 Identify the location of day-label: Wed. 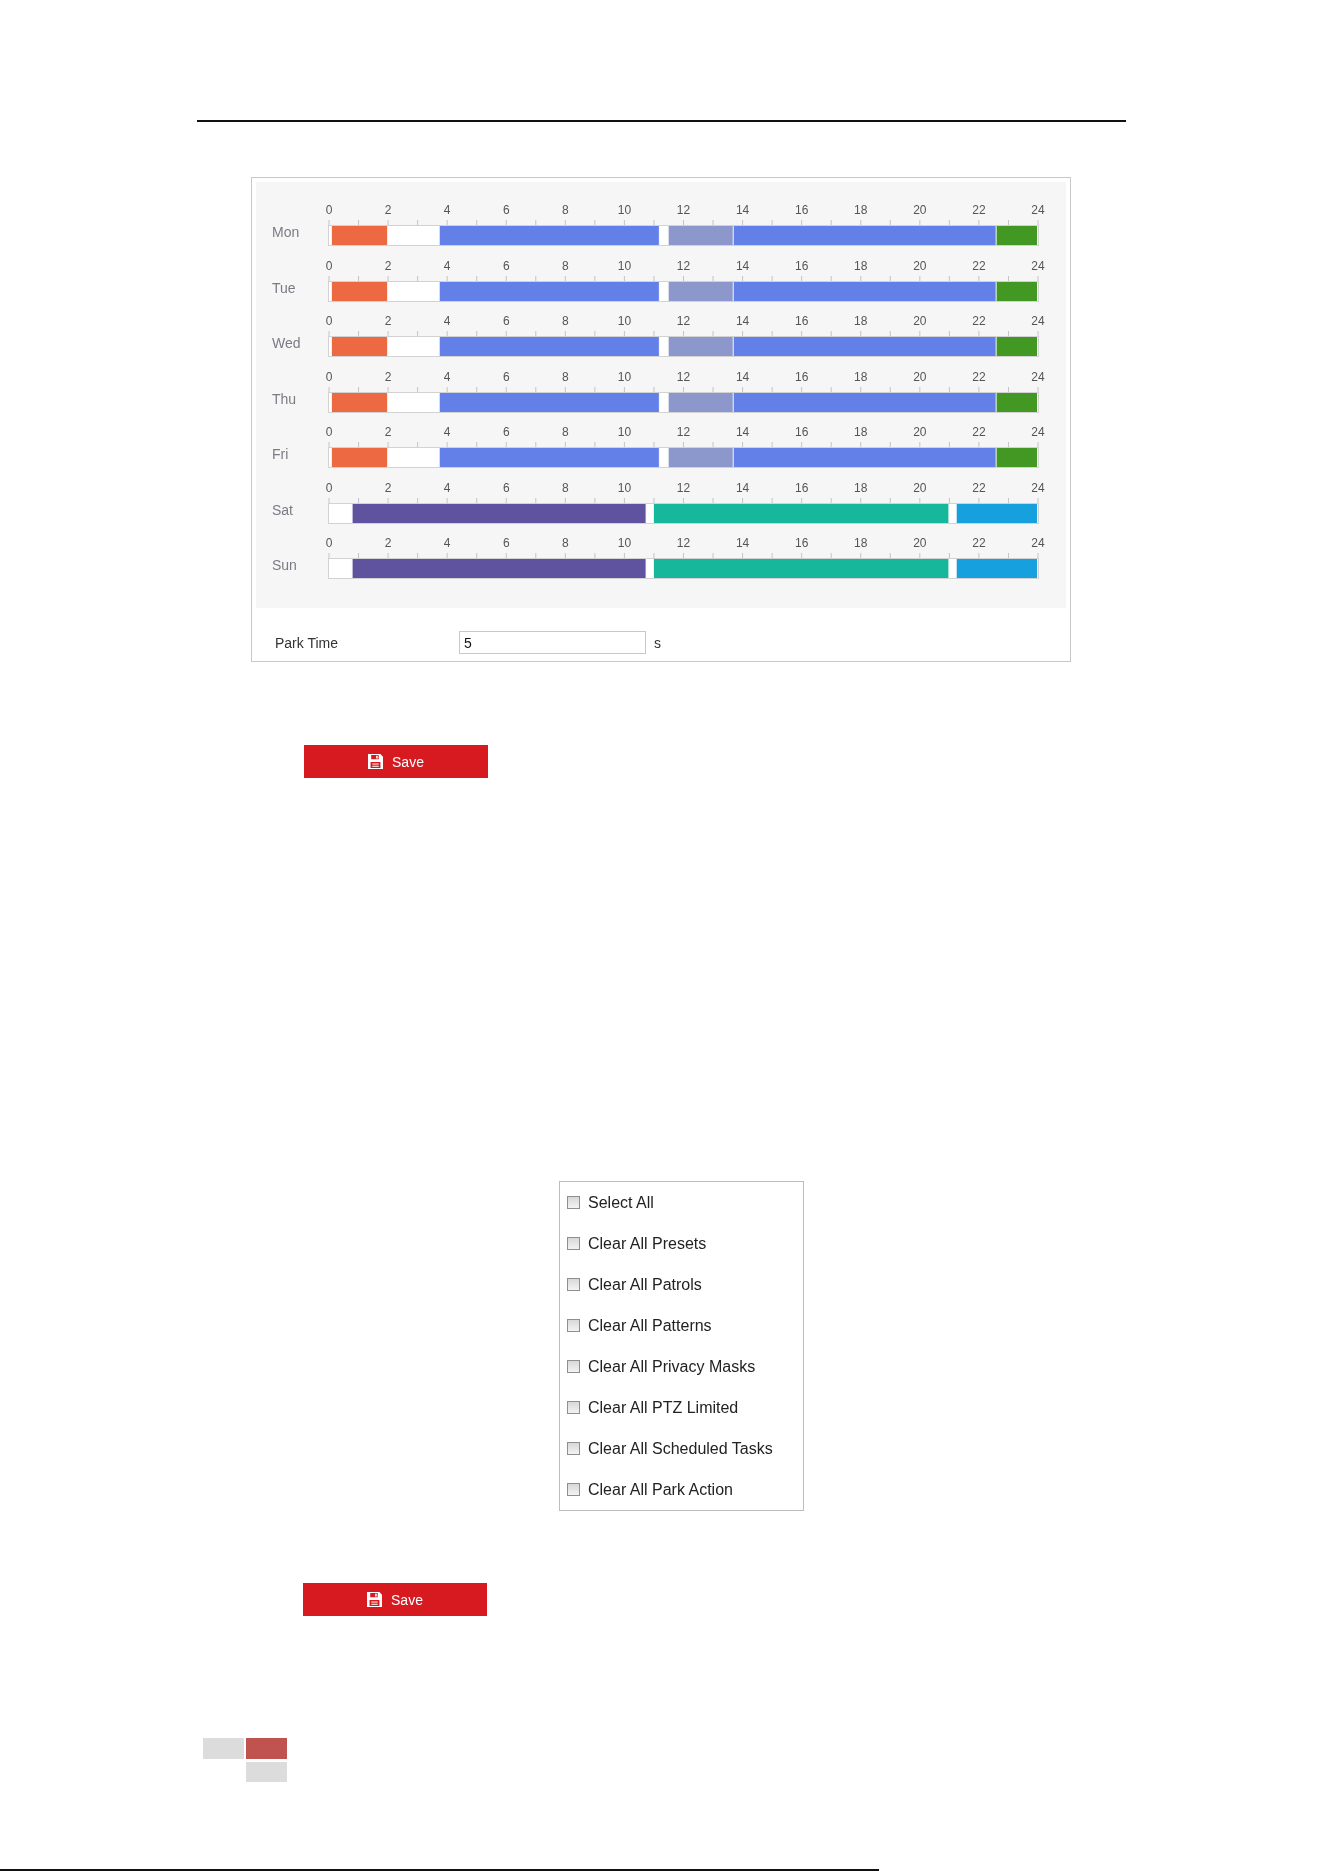
(287, 343).